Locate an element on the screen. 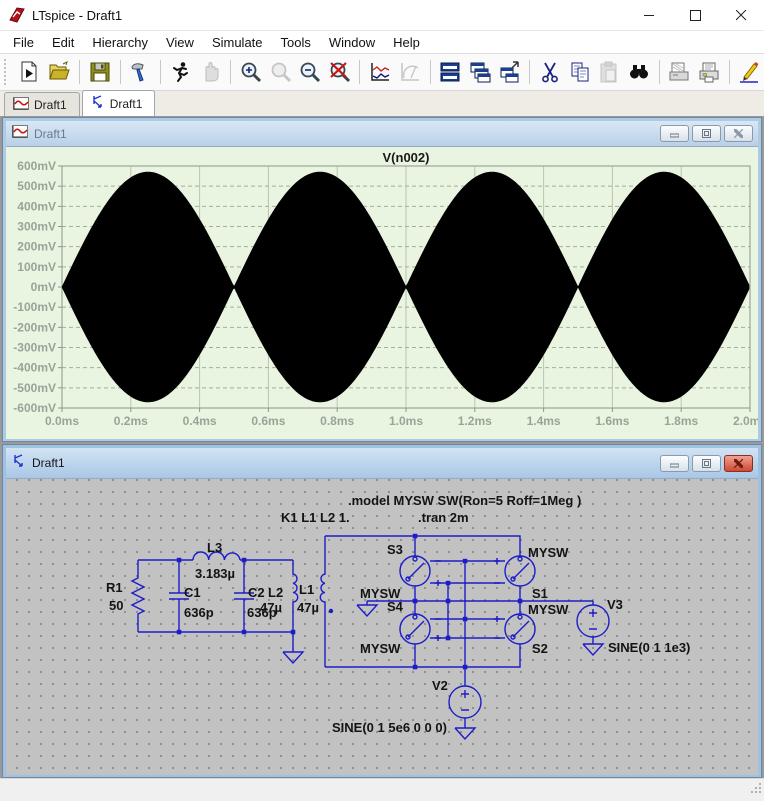 This screenshot has width=764, height=801. value-s2-model: MYSW is located at coordinates (548, 609).